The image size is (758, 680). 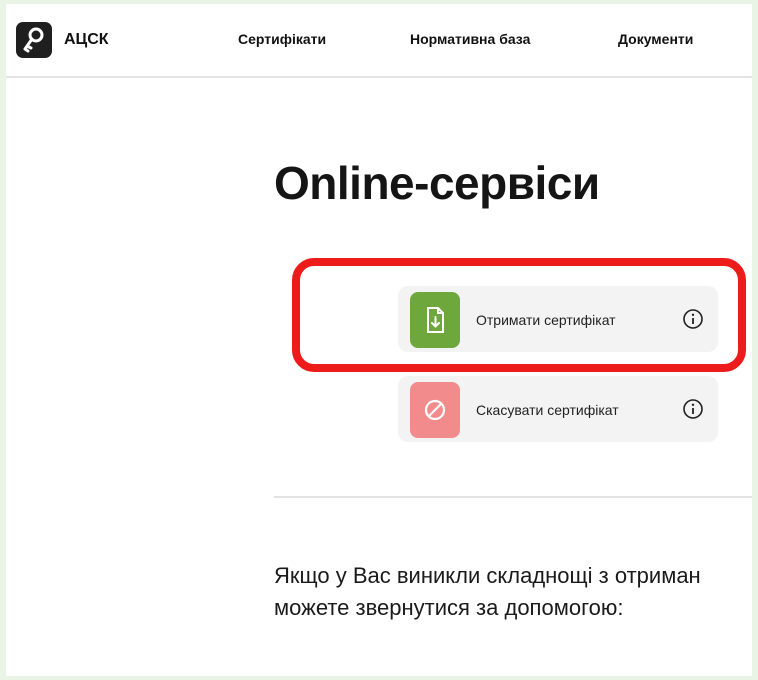 What do you see at coordinates (435, 410) in the screenshot?
I see `cancel-icon` at bounding box center [435, 410].